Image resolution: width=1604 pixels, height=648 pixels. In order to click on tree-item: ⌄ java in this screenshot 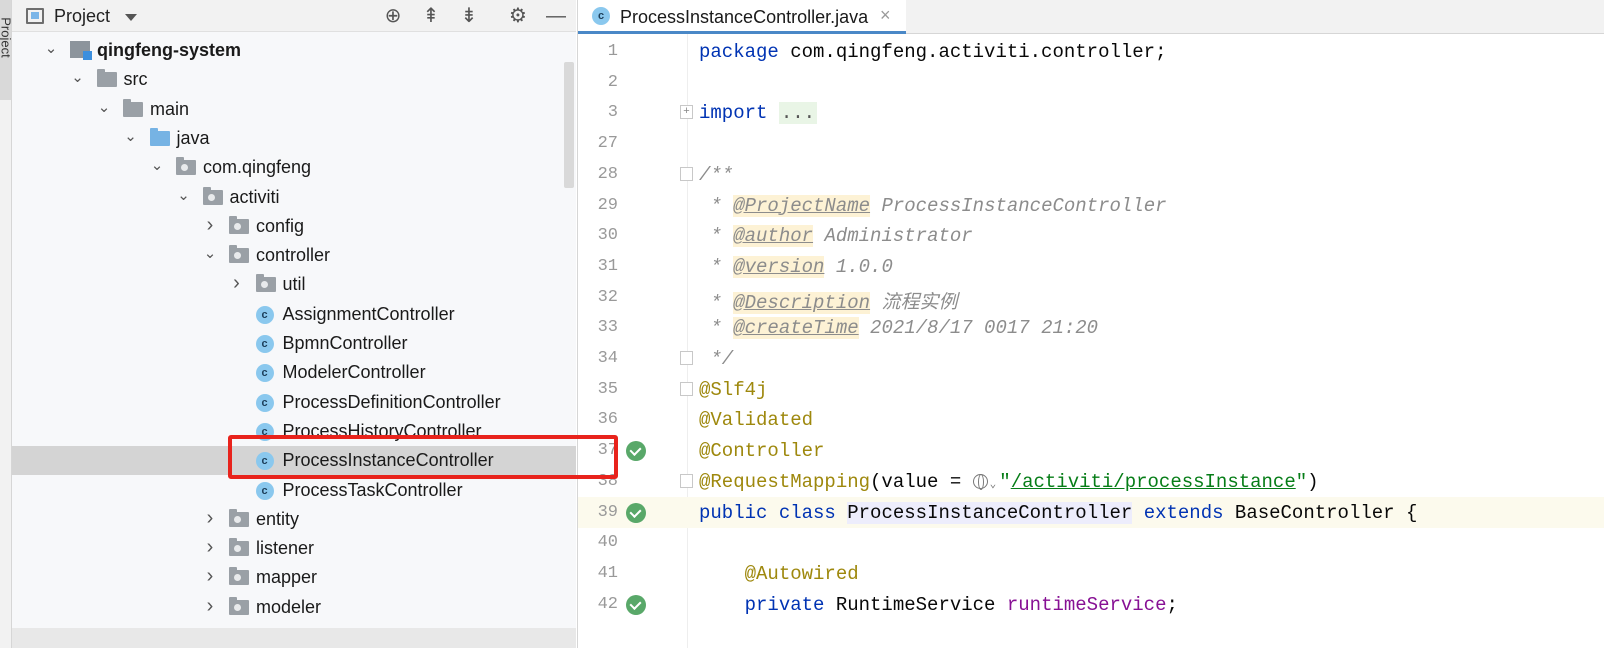, I will do `click(294, 138)`.